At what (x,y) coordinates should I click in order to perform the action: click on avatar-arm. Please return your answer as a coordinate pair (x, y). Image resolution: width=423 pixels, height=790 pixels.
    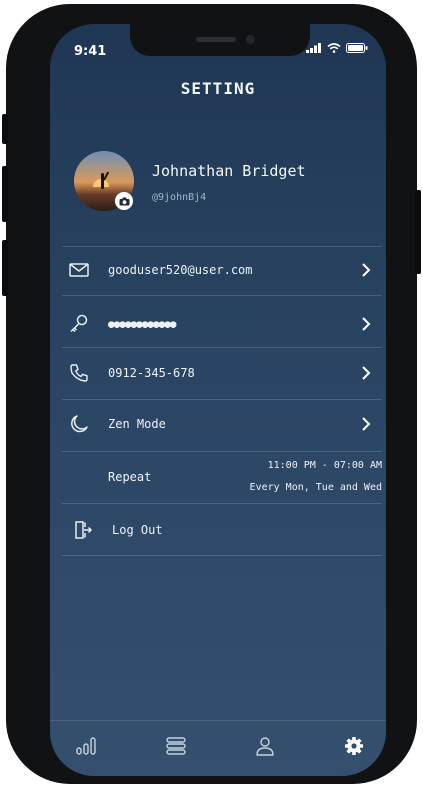
    Looking at the image, I should click on (106, 176).